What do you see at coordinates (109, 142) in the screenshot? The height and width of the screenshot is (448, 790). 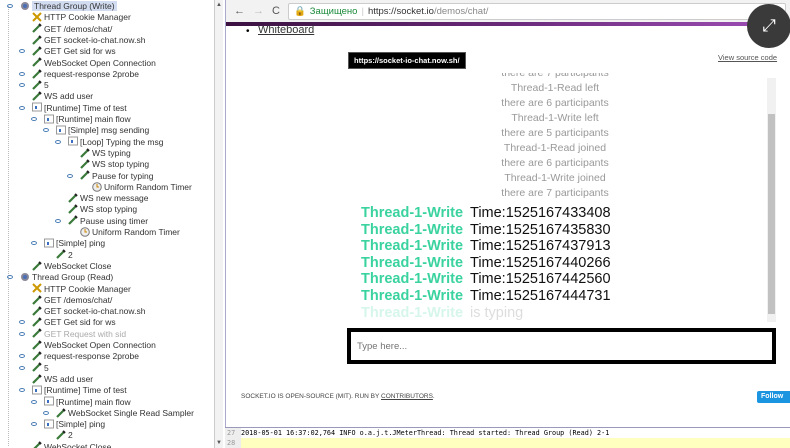 I see `tree-node: [Loop] Typing the msg` at bounding box center [109, 142].